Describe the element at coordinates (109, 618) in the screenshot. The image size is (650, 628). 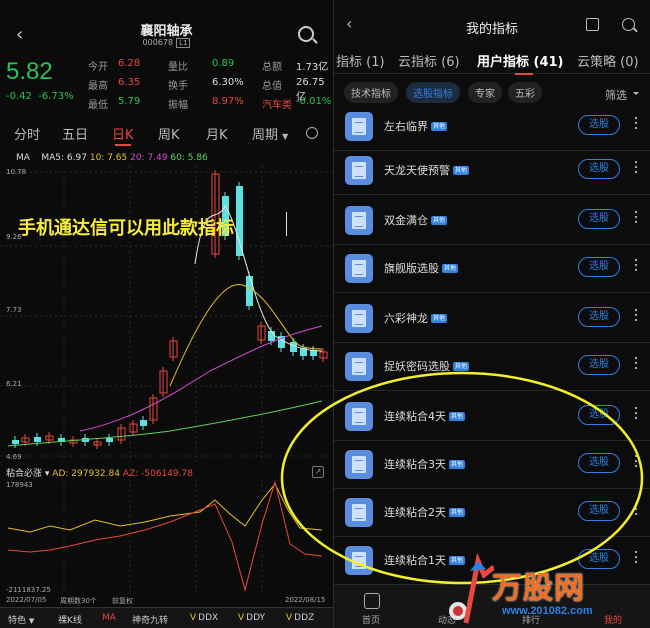
I see `ma-button: MA` at that location.